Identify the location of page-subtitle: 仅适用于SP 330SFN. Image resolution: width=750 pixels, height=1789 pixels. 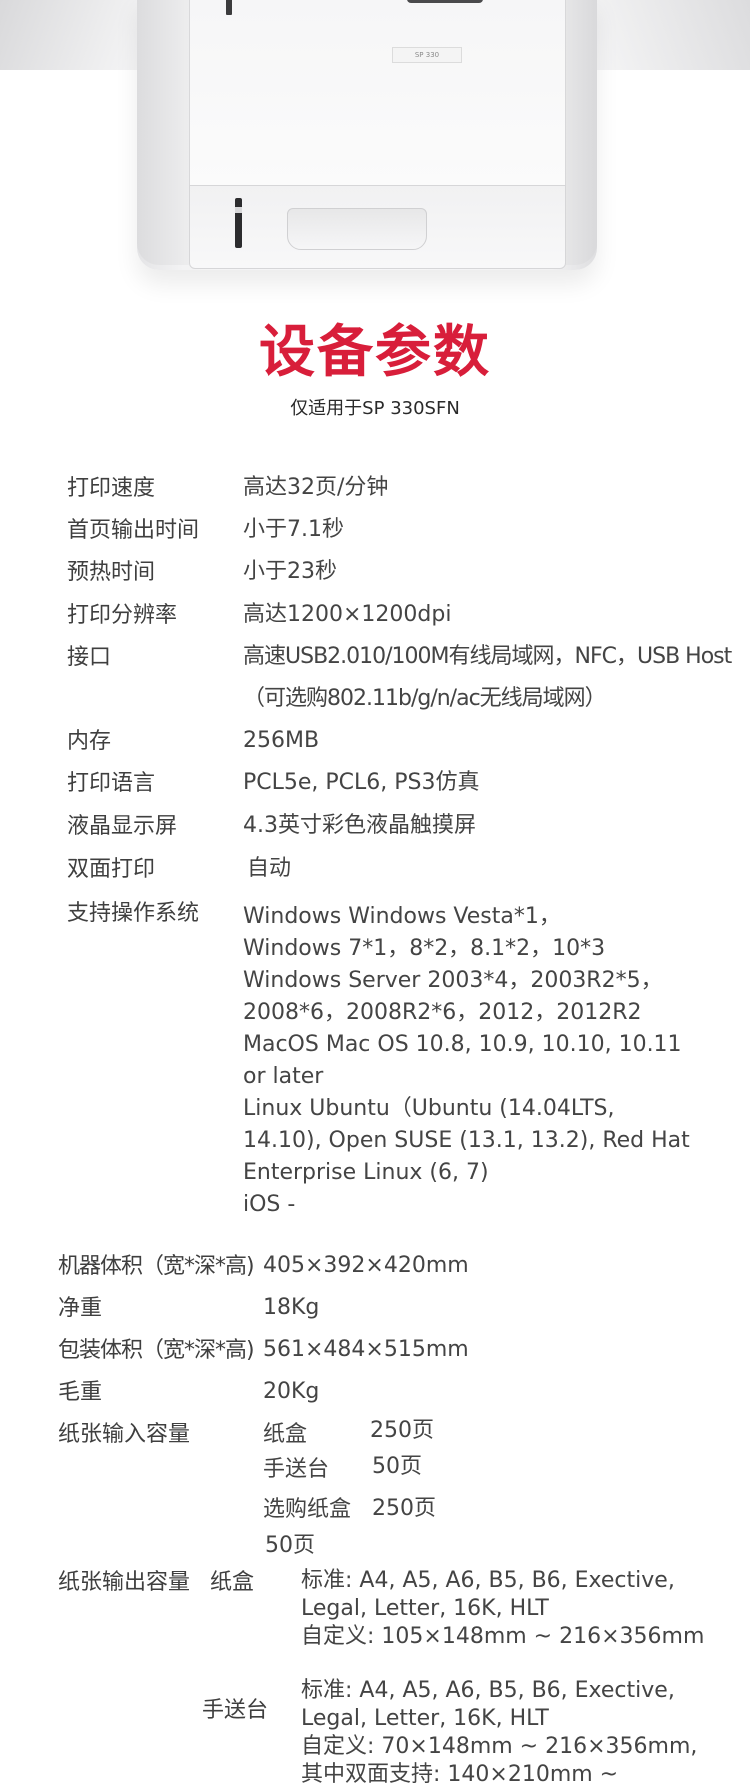
(375, 408).